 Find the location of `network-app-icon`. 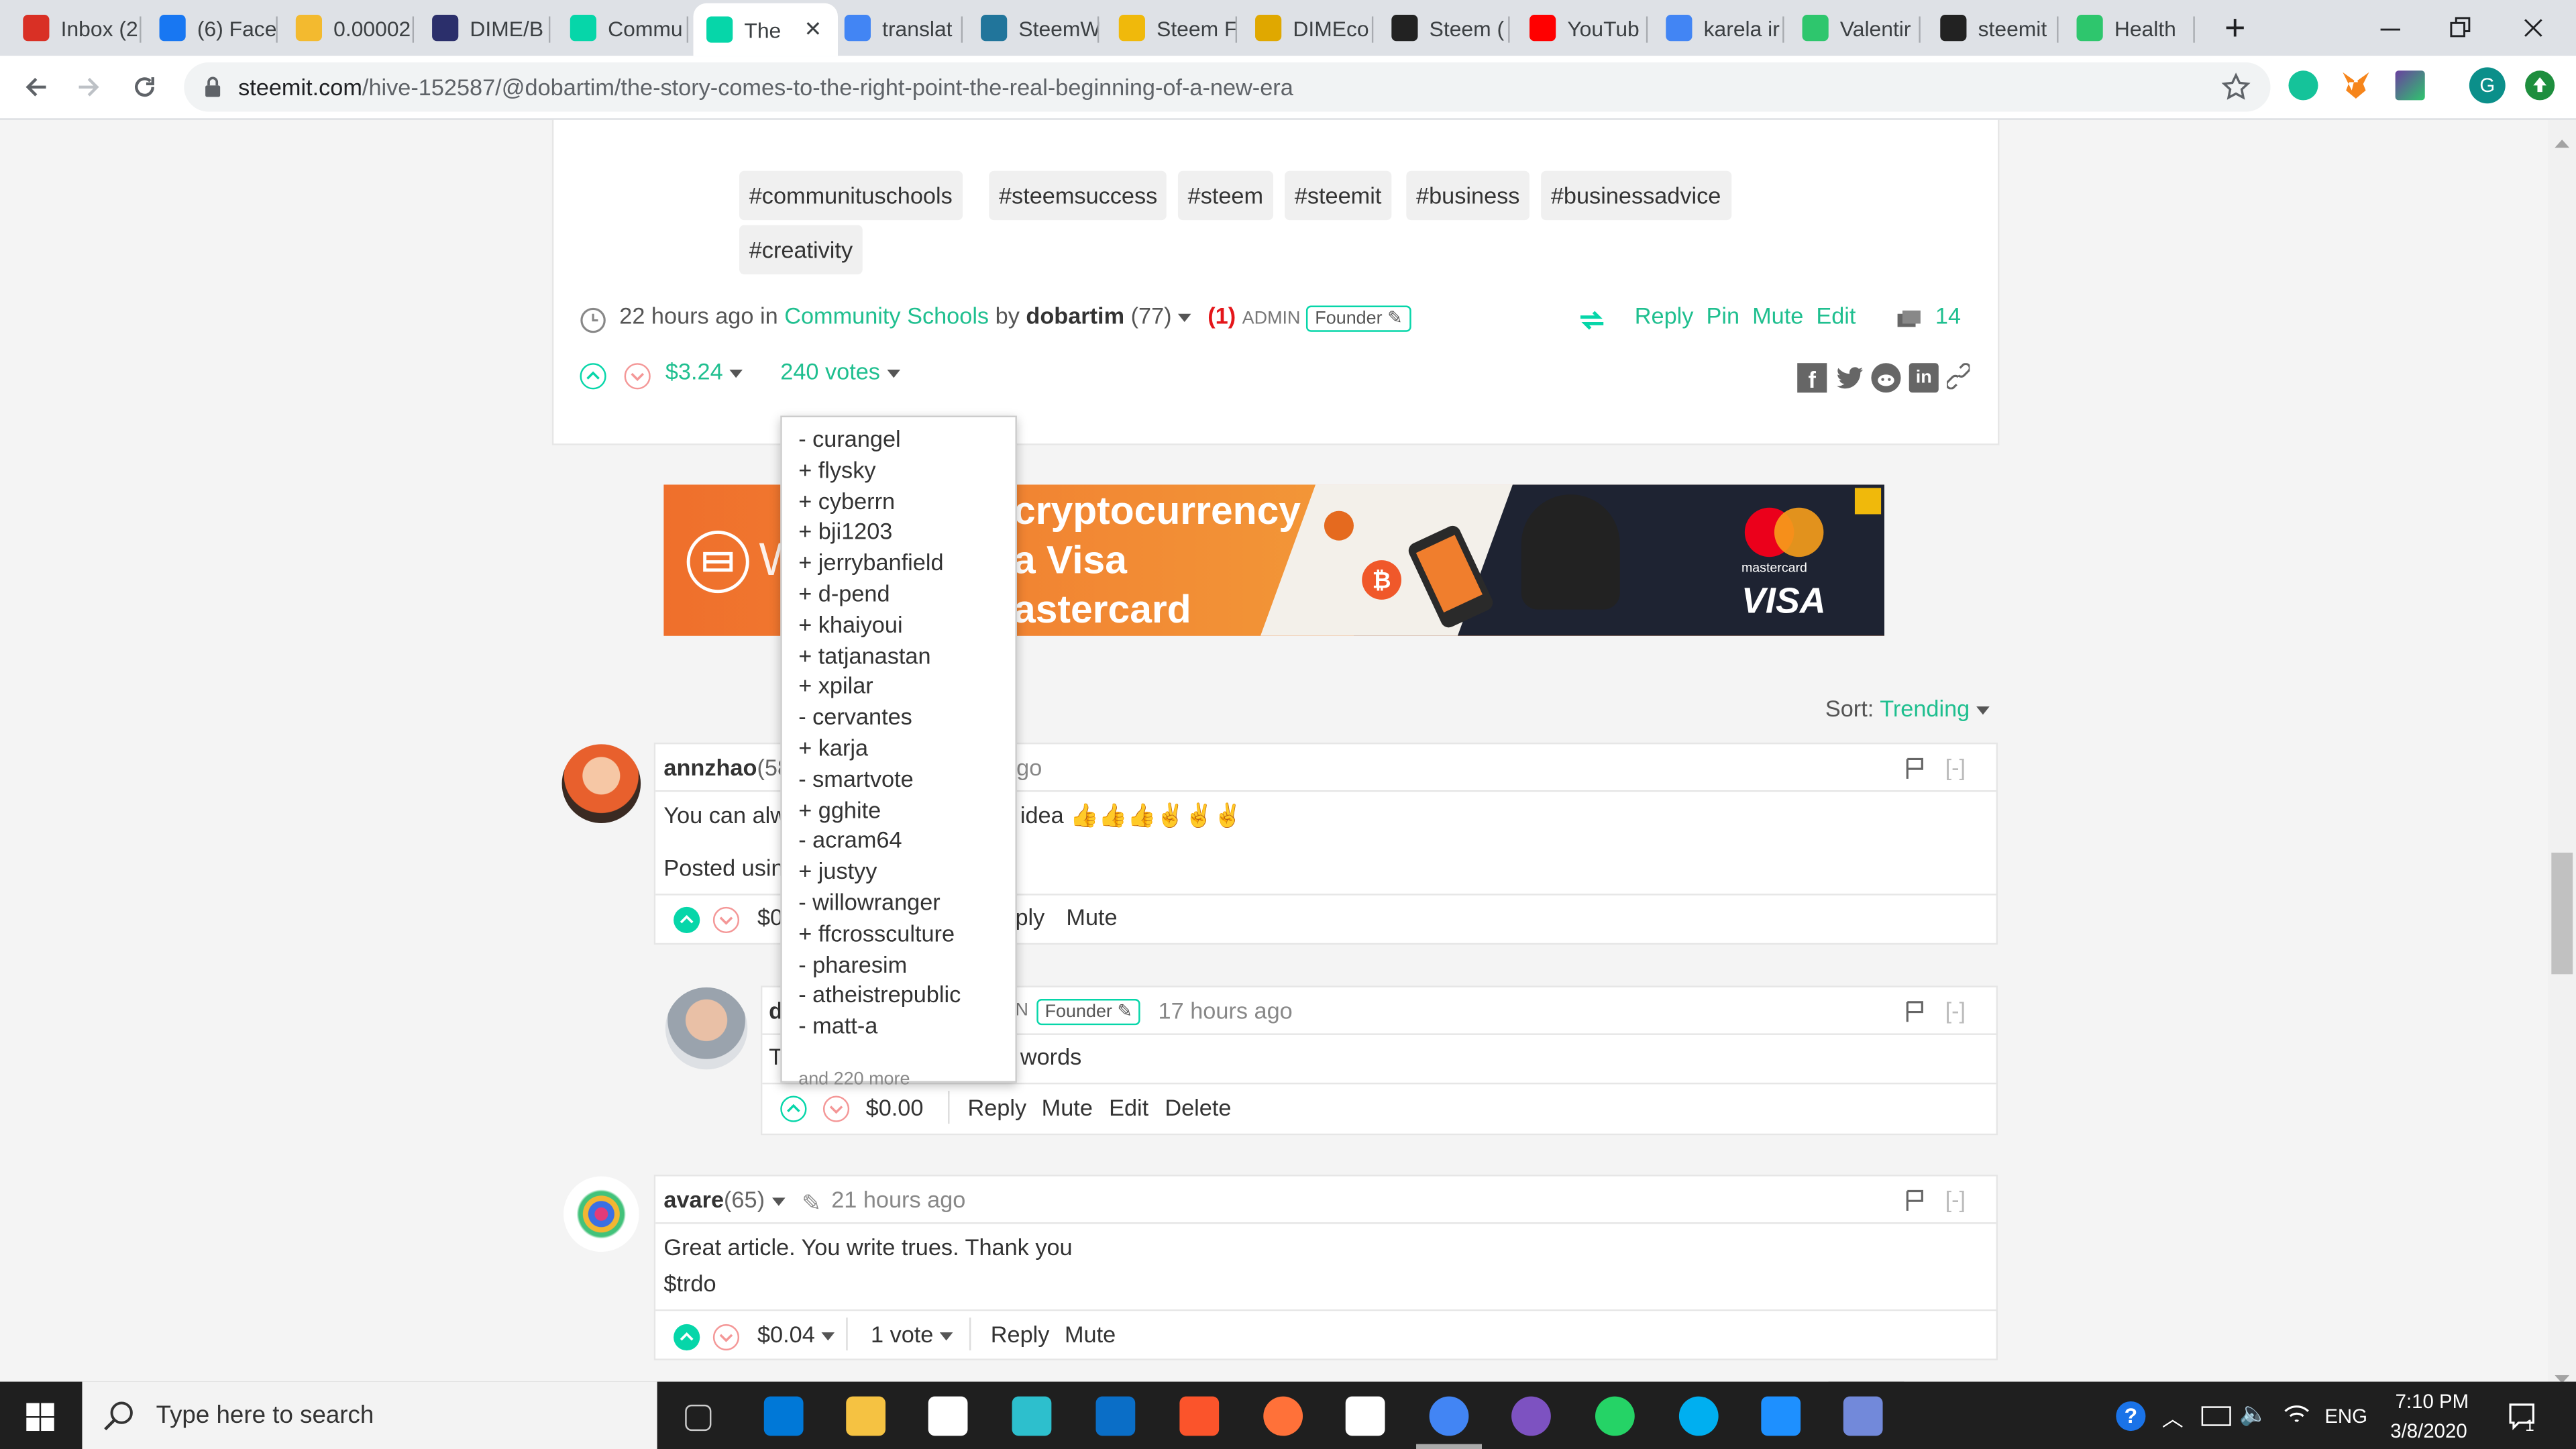

network-app-icon is located at coordinates (1781, 1416).